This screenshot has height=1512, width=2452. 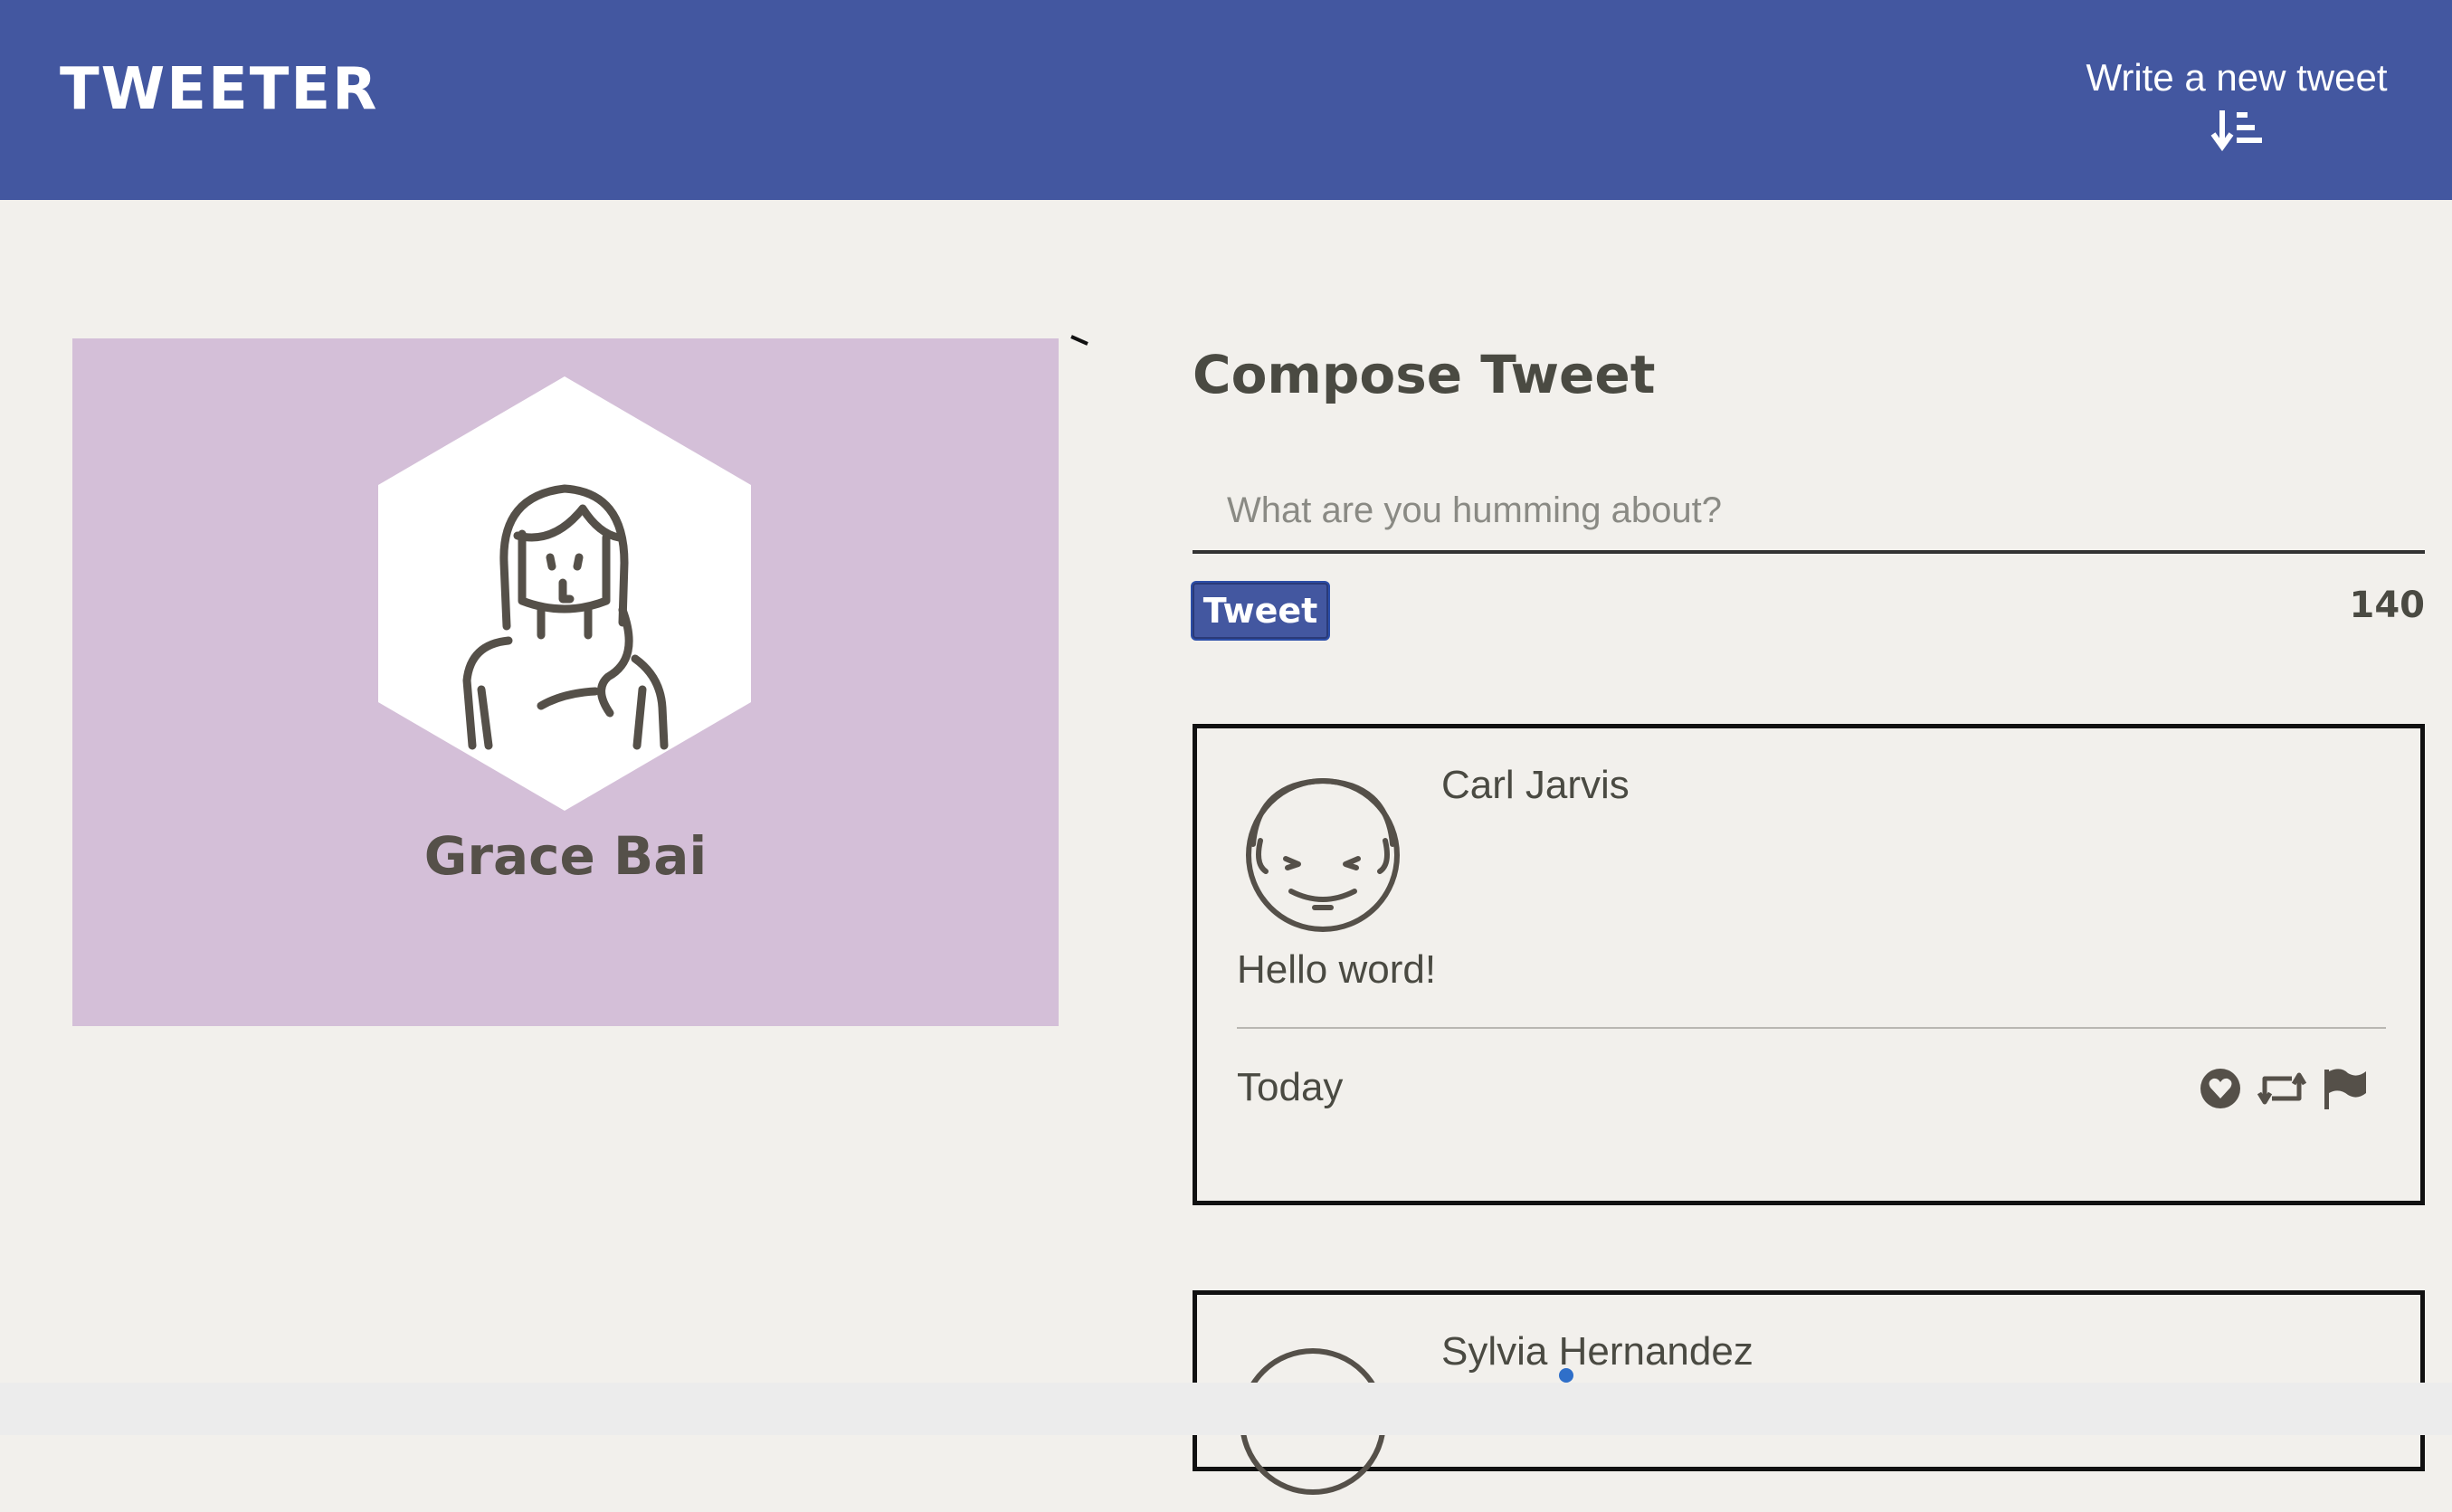 I want to click on tweet-text: Hello word!, so click(x=1337, y=970).